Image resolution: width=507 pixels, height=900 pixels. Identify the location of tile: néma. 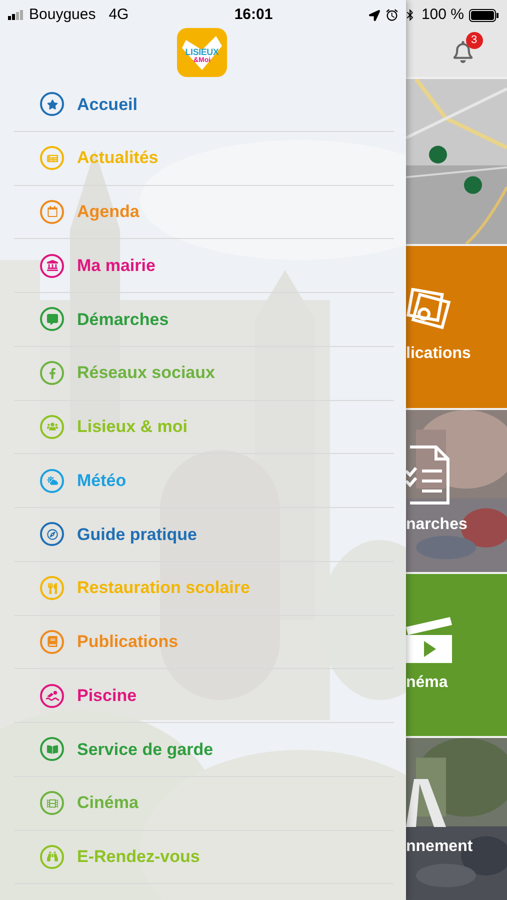
(456, 655).